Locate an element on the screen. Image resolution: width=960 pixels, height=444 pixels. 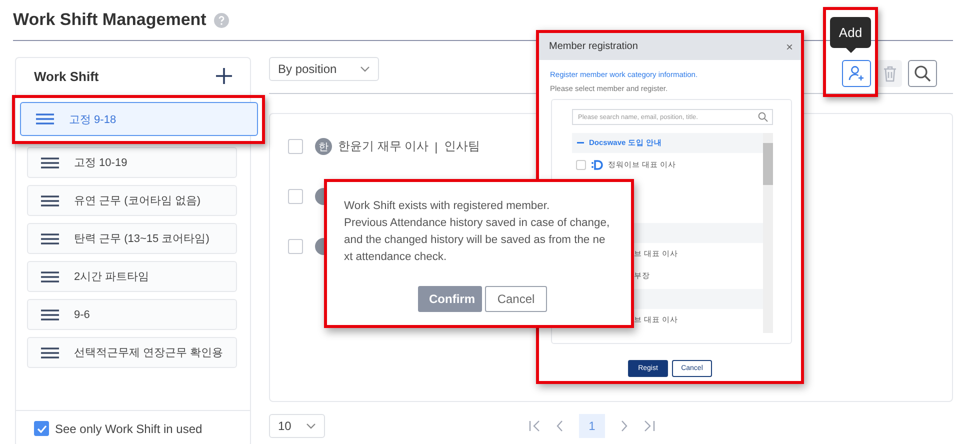
add-icon is located at coordinates (224, 76).